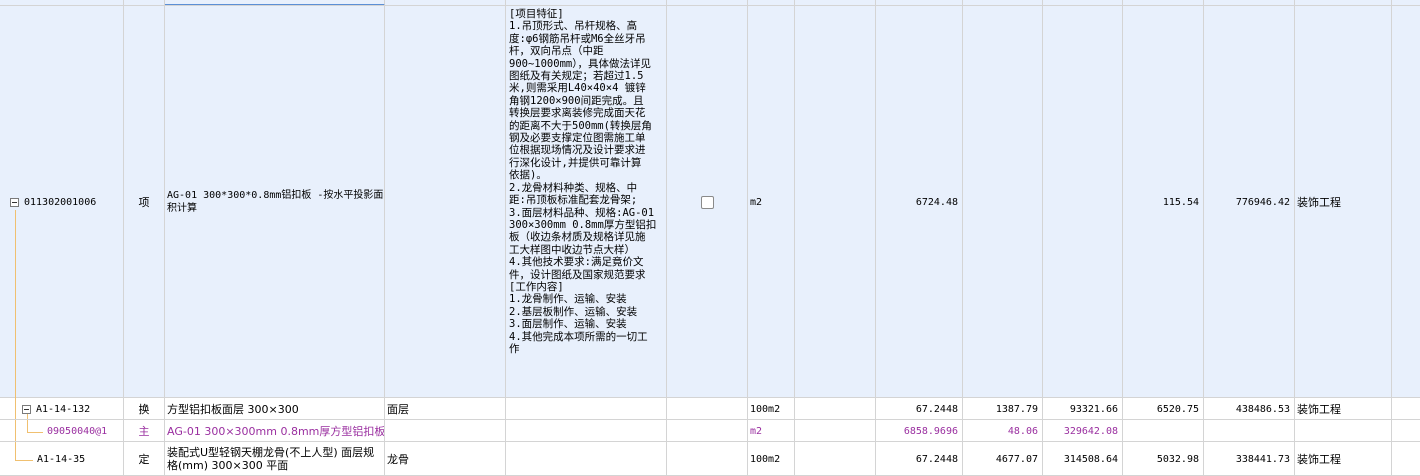 The height and width of the screenshot is (476, 1420). Describe the element at coordinates (1177, 409) in the screenshot. I see `item-unit-price: 6520.75` at that location.